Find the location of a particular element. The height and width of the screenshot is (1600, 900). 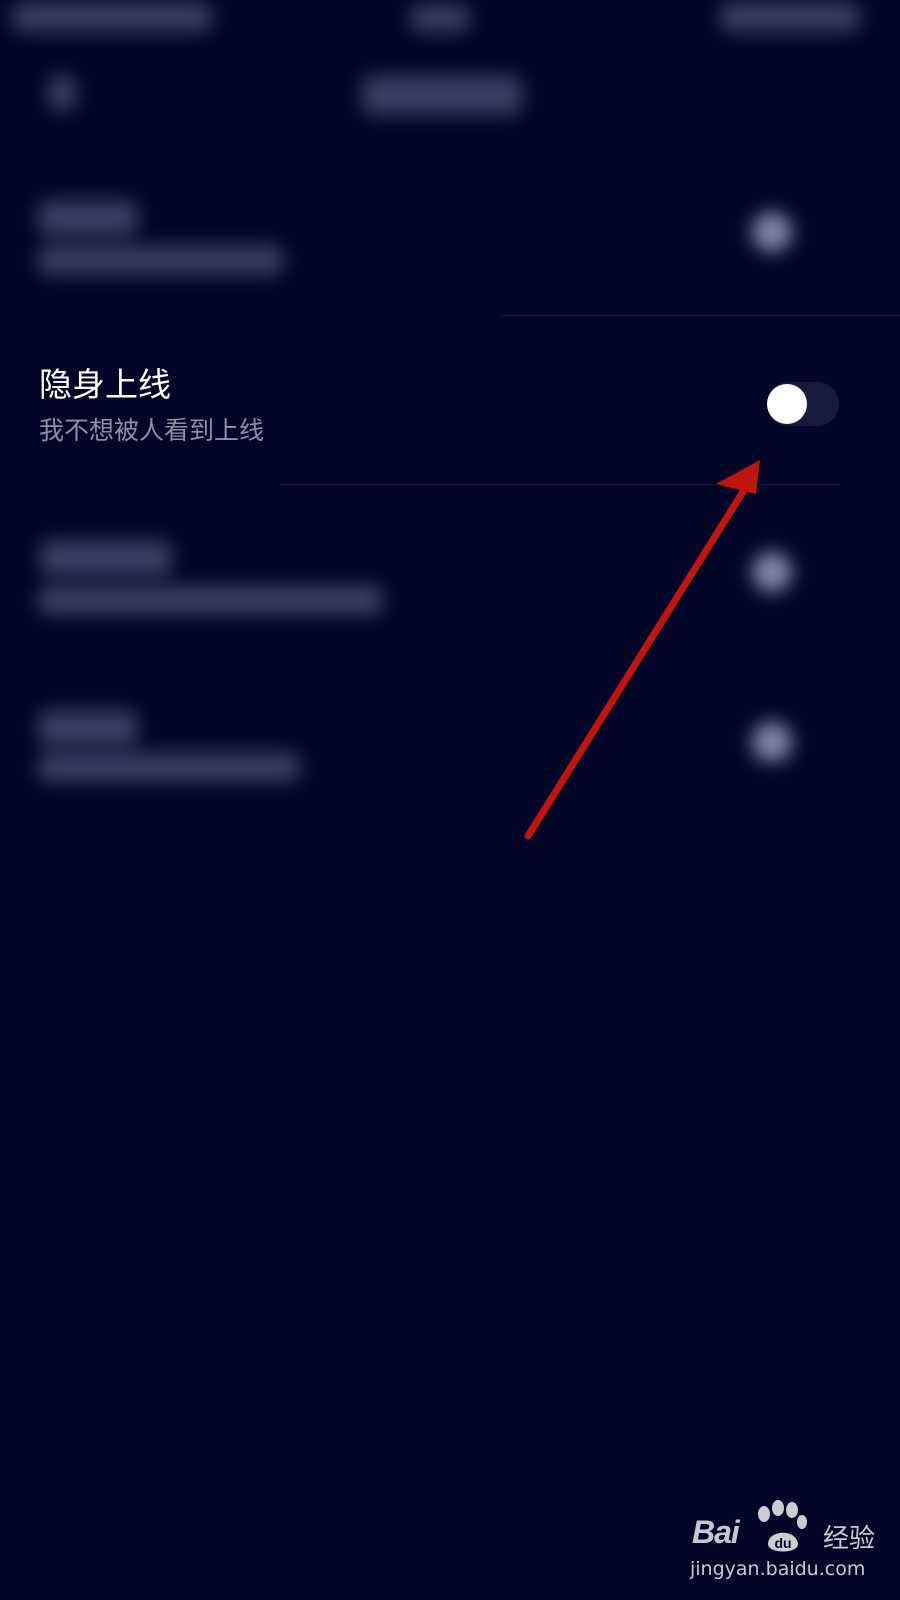

blurred-row-4-desc is located at coordinates (169, 767).